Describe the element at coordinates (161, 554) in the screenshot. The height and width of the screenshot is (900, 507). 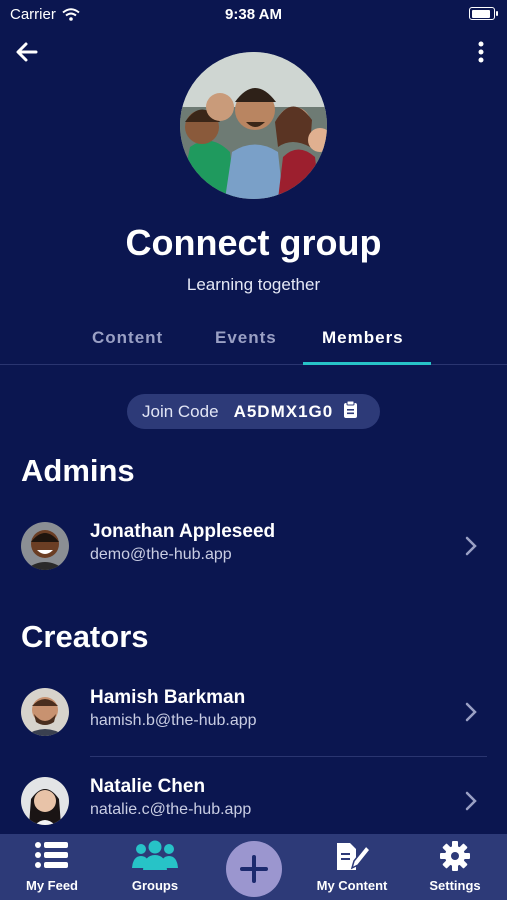
I see `member-email: demo@the-hub.app` at that location.